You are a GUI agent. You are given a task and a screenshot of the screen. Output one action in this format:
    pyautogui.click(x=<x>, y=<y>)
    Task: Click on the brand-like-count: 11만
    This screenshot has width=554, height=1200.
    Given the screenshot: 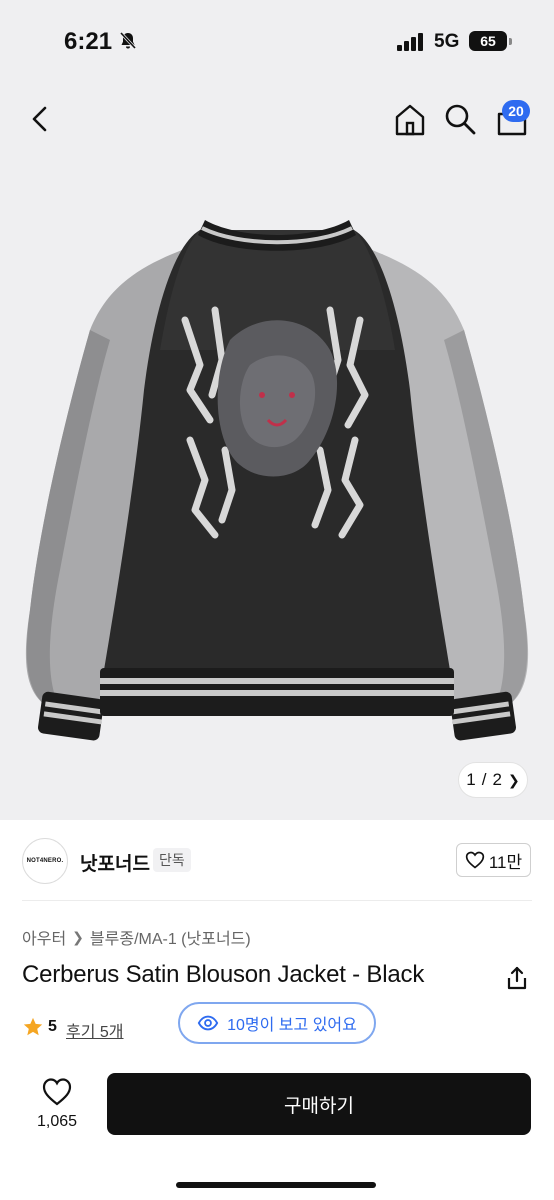 What is the action you would take?
    pyautogui.click(x=505, y=862)
    